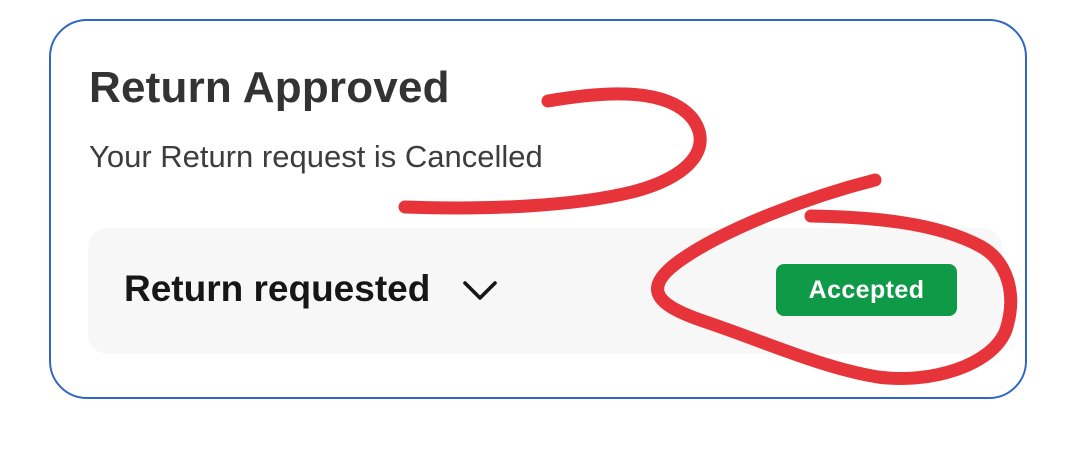 The image size is (1080, 452). What do you see at coordinates (866, 290) in the screenshot?
I see `status-badge: Accepted` at bounding box center [866, 290].